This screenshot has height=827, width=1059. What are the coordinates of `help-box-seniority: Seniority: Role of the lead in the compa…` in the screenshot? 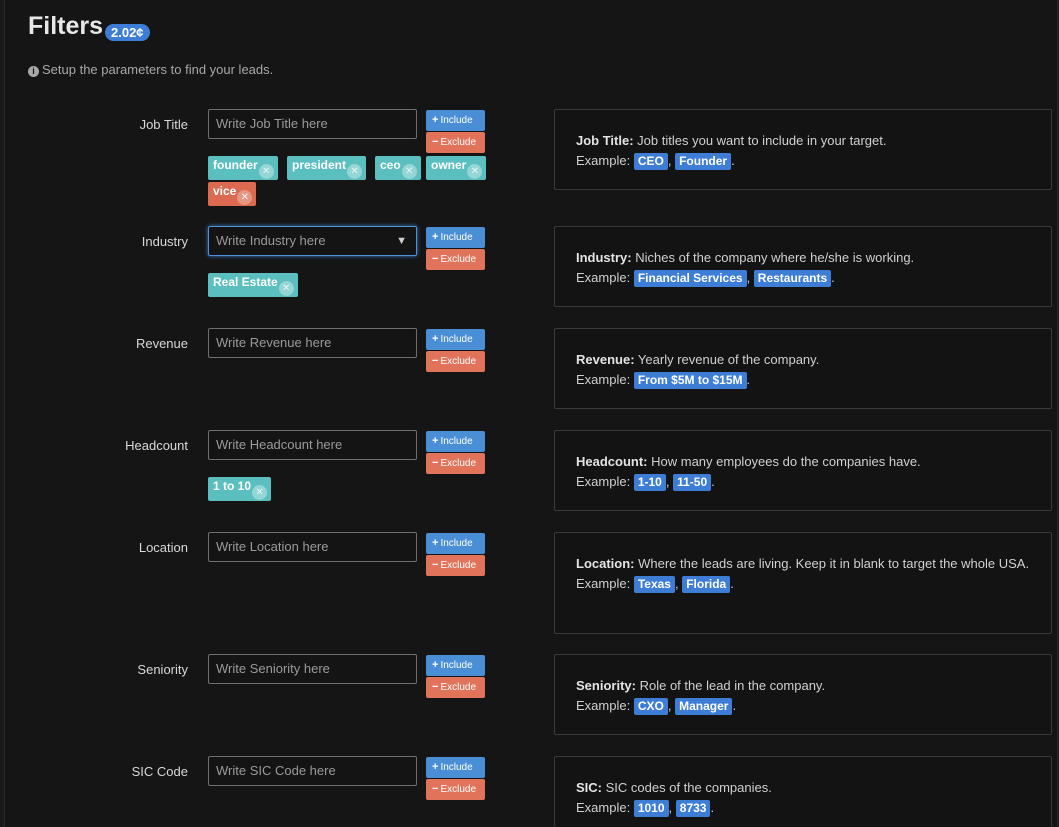 It's located at (803, 694).